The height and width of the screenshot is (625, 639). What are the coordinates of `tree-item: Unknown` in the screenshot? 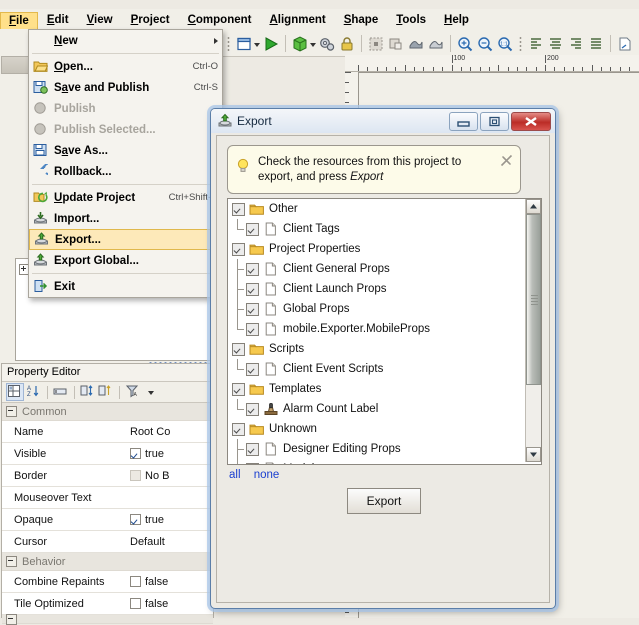 It's located at (376, 429).